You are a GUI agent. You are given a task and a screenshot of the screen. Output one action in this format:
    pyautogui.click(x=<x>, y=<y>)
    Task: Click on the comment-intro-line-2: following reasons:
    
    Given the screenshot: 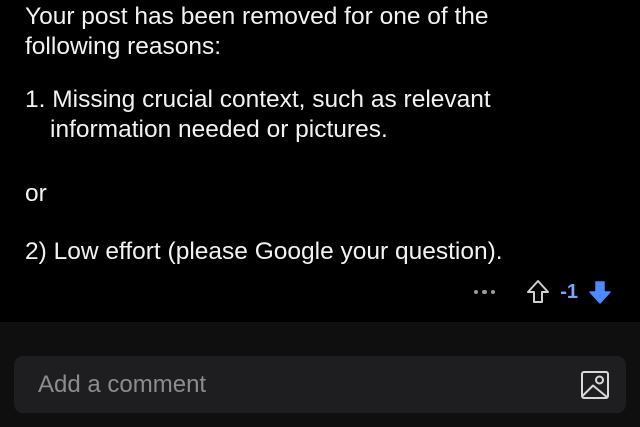 What is the action you would take?
    pyautogui.click(x=123, y=46)
    